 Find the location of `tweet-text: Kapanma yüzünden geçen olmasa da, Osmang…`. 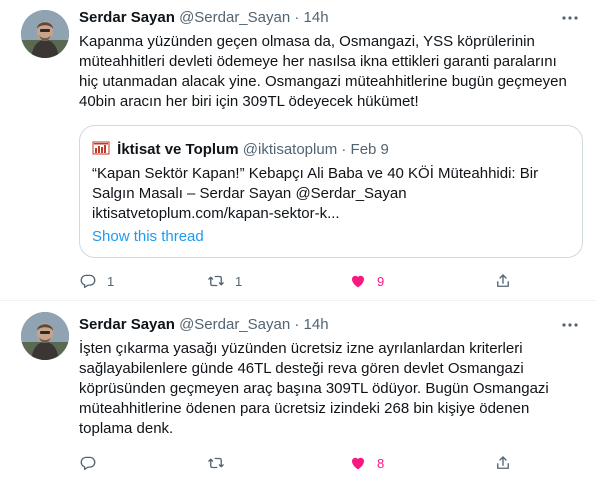

tweet-text: Kapanma yüzünden geçen olmasa da, Osmang… is located at coordinates (323, 71).